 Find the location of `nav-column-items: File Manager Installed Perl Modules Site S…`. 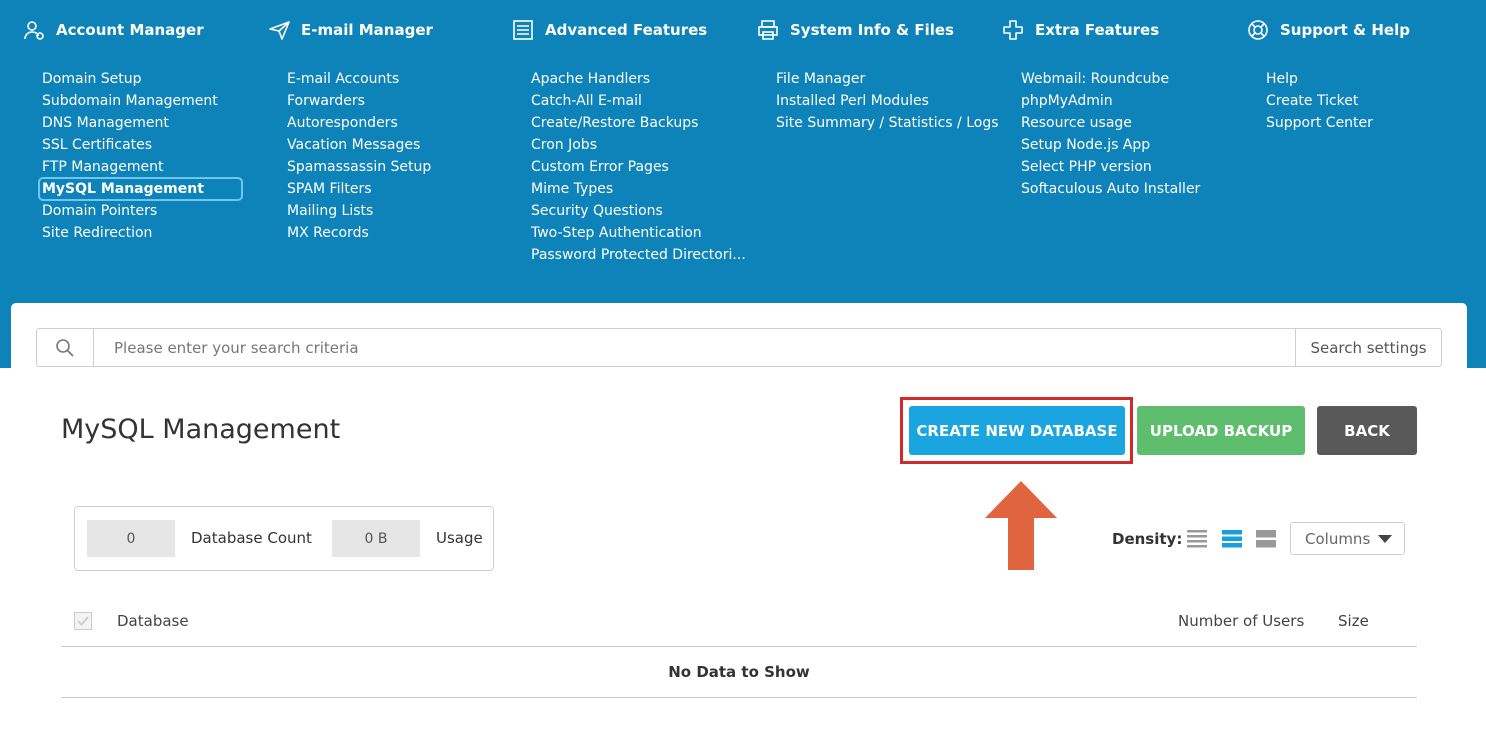

nav-column-items: File Manager Installed Perl Modules Site S… is located at coordinates (887, 101).